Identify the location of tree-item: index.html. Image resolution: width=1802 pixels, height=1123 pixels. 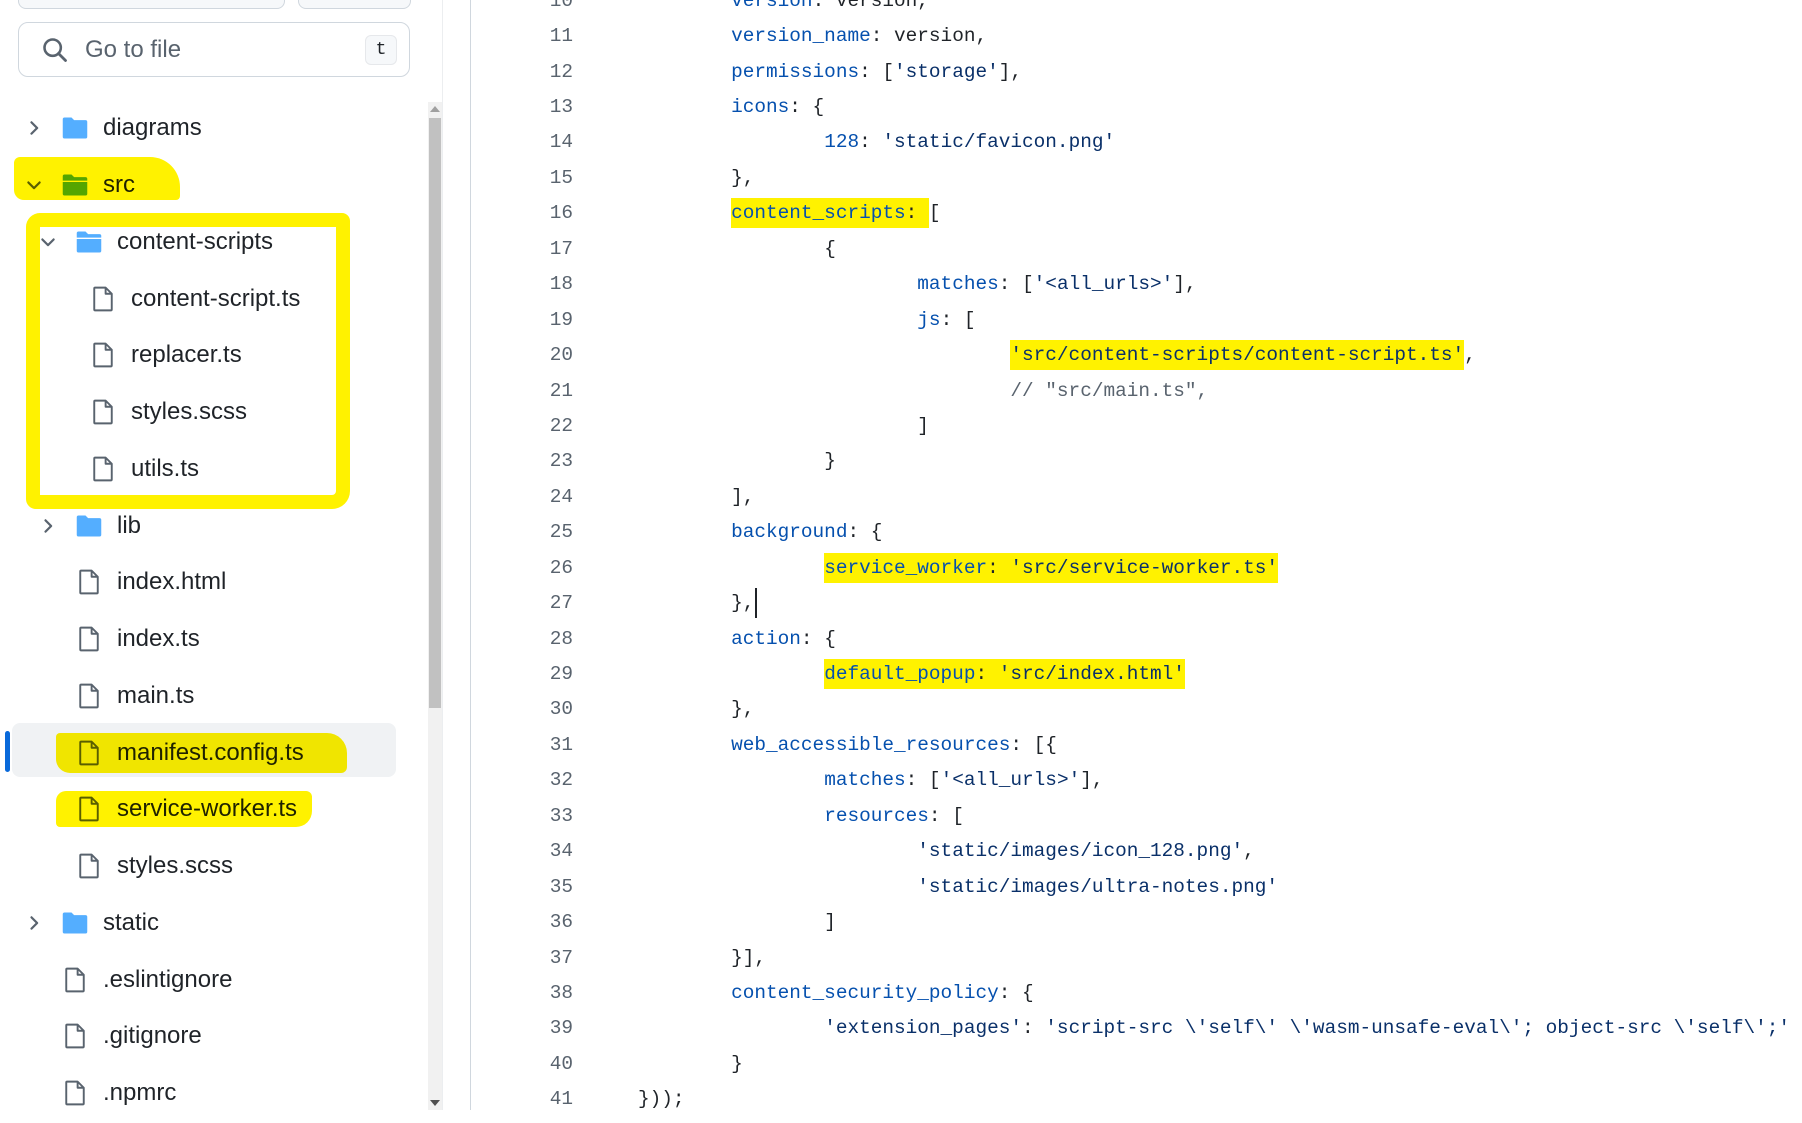
(210, 582).